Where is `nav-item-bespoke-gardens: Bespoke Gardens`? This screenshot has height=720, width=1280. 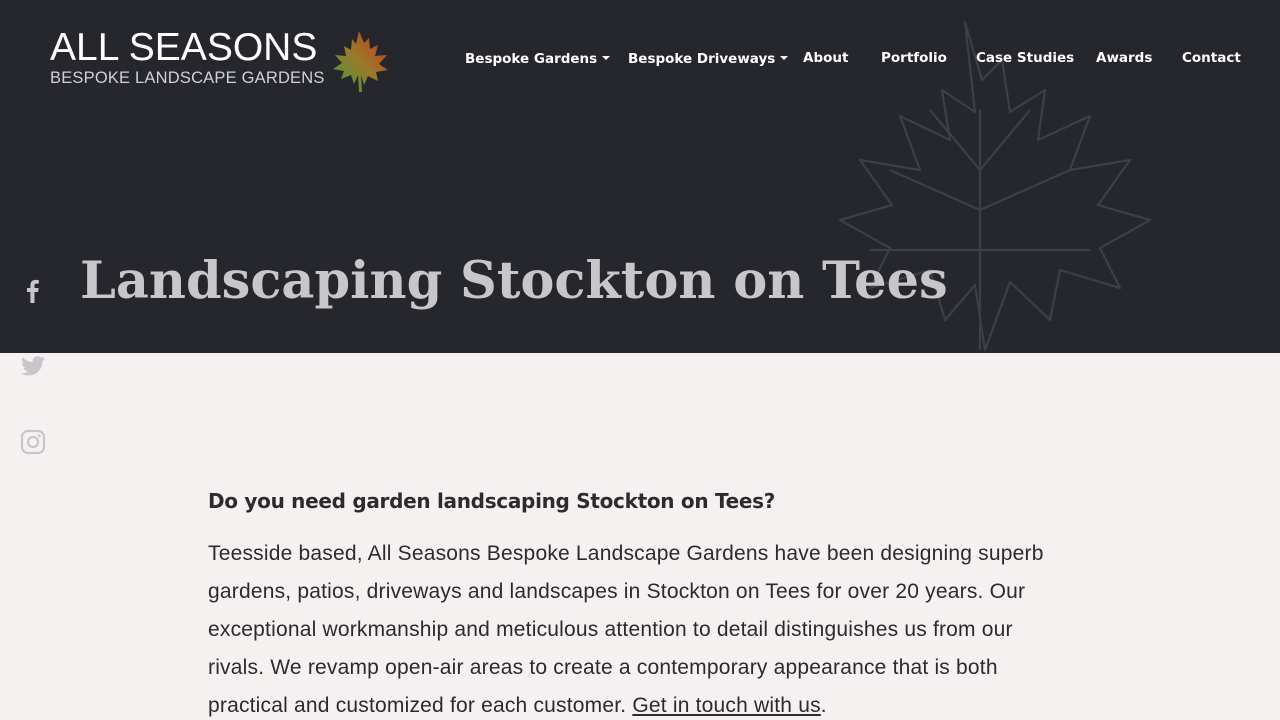 nav-item-bespoke-gardens: Bespoke Gardens is located at coordinates (538, 59).